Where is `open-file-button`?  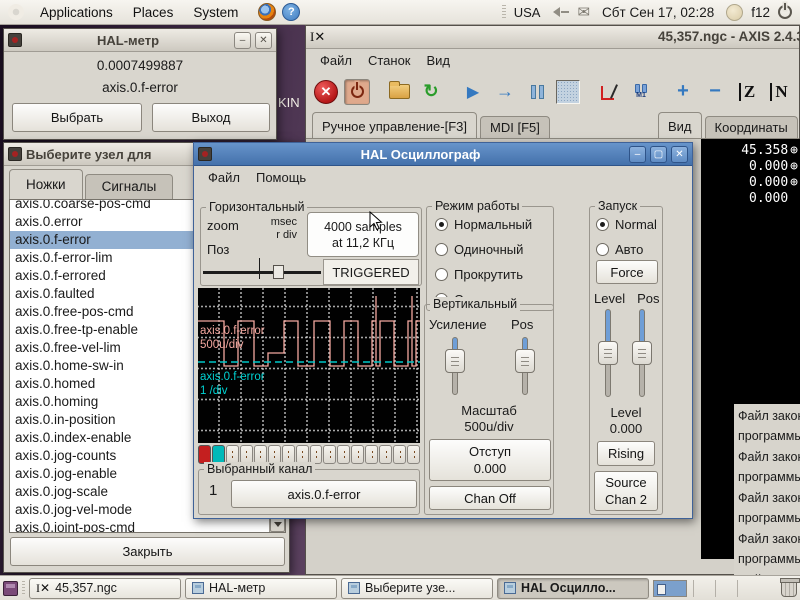 open-file-button is located at coordinates (399, 92).